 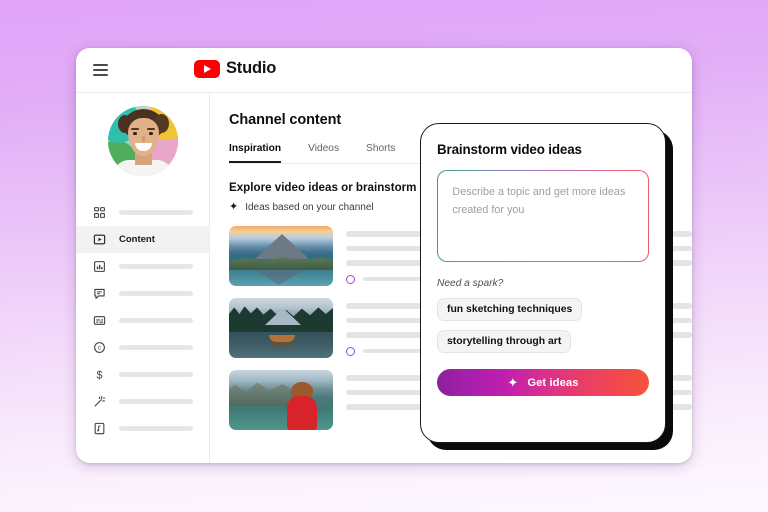 I want to click on audio-library-note-icon, so click(x=99, y=428).